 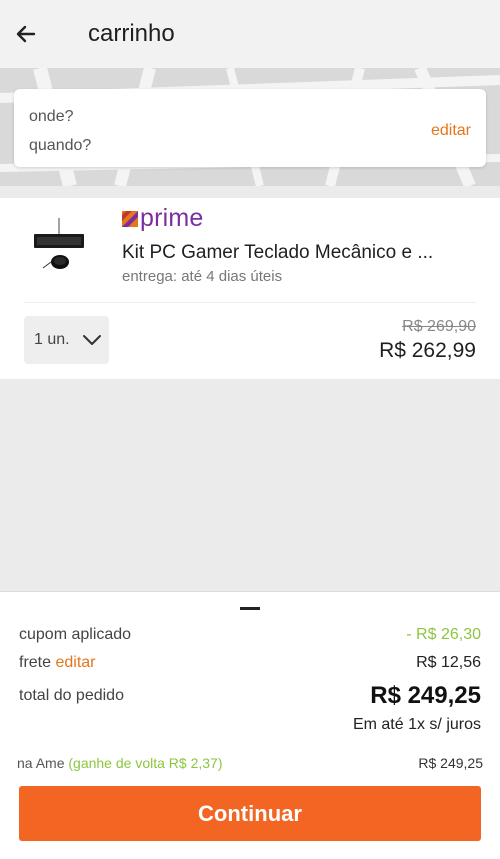 I want to click on sheet-drag-handle, so click(x=250, y=608).